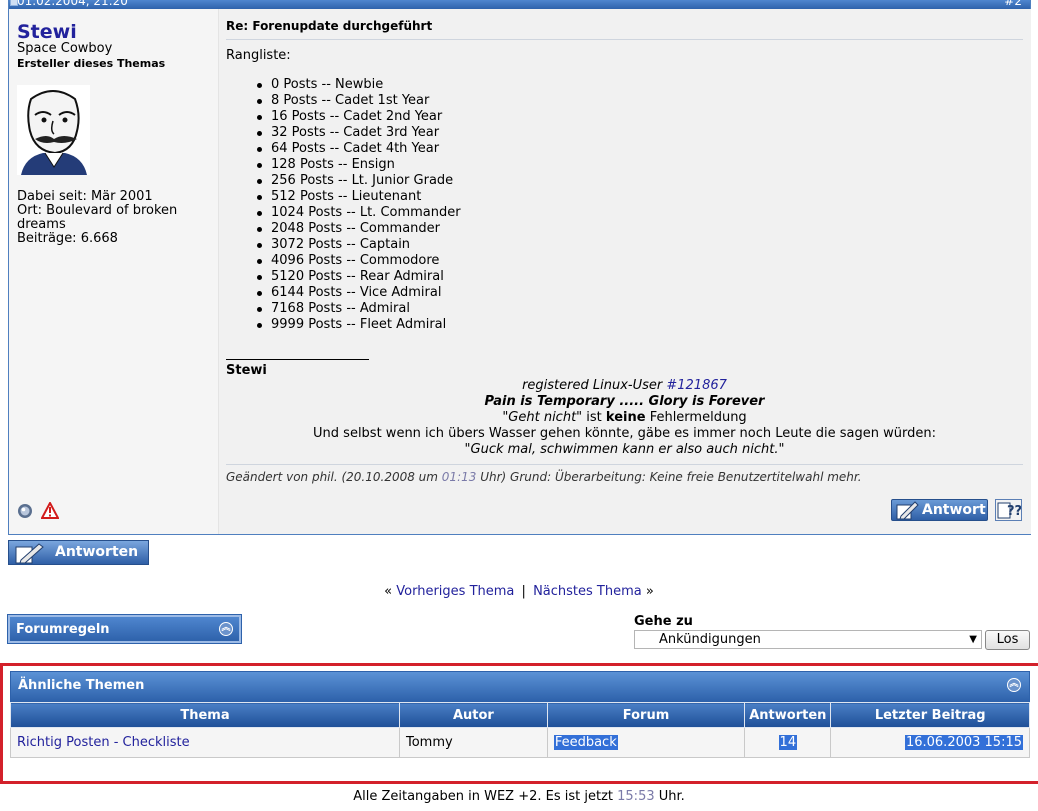  What do you see at coordinates (696, 417) in the screenshot?
I see `signature-text: Fehlermeldung` at bounding box center [696, 417].